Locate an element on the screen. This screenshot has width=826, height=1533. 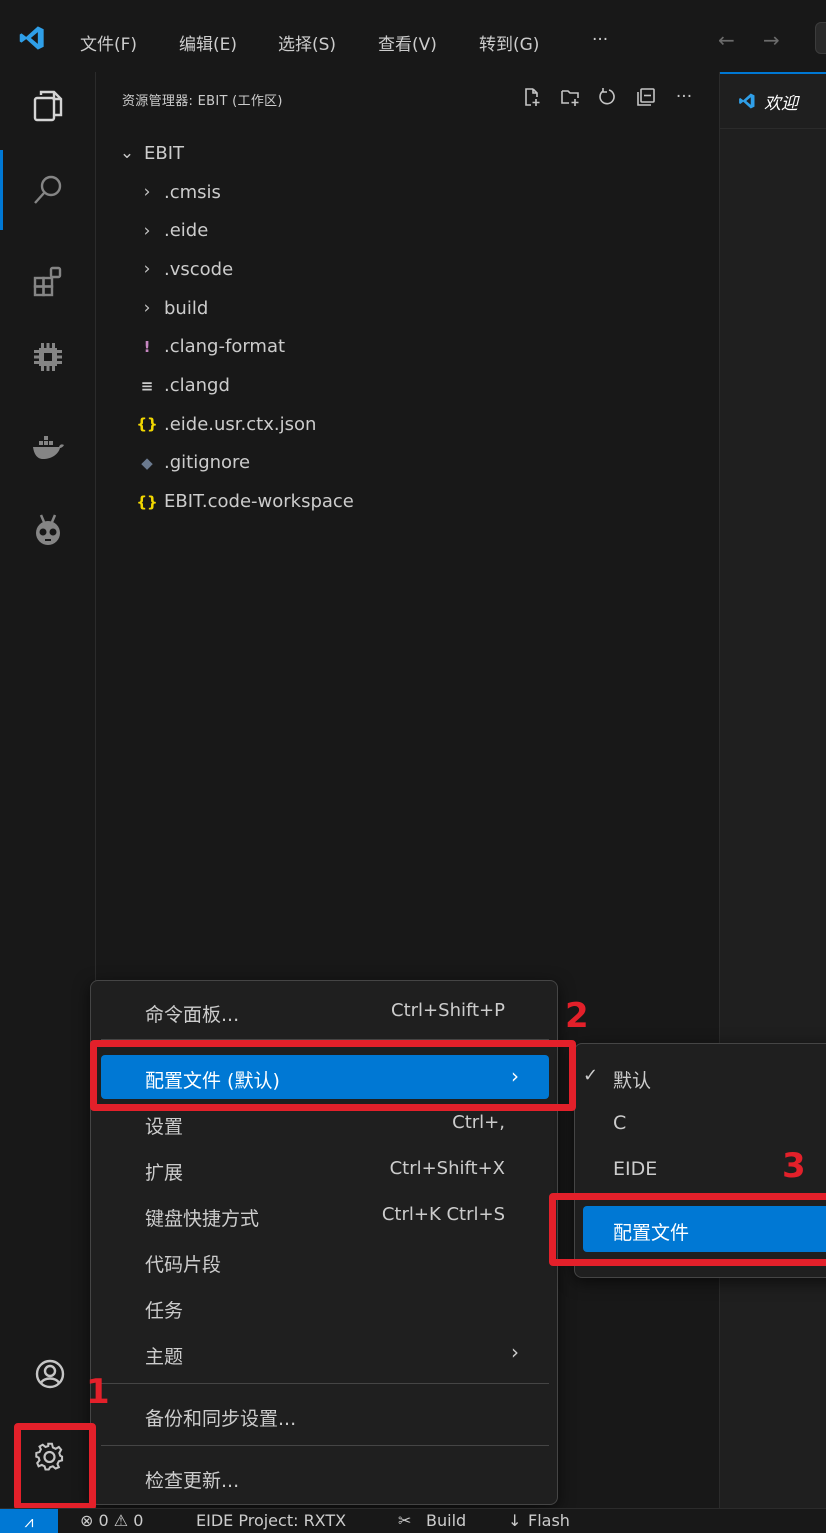
menu-edit: 编辑(E) is located at coordinates (208, 42).